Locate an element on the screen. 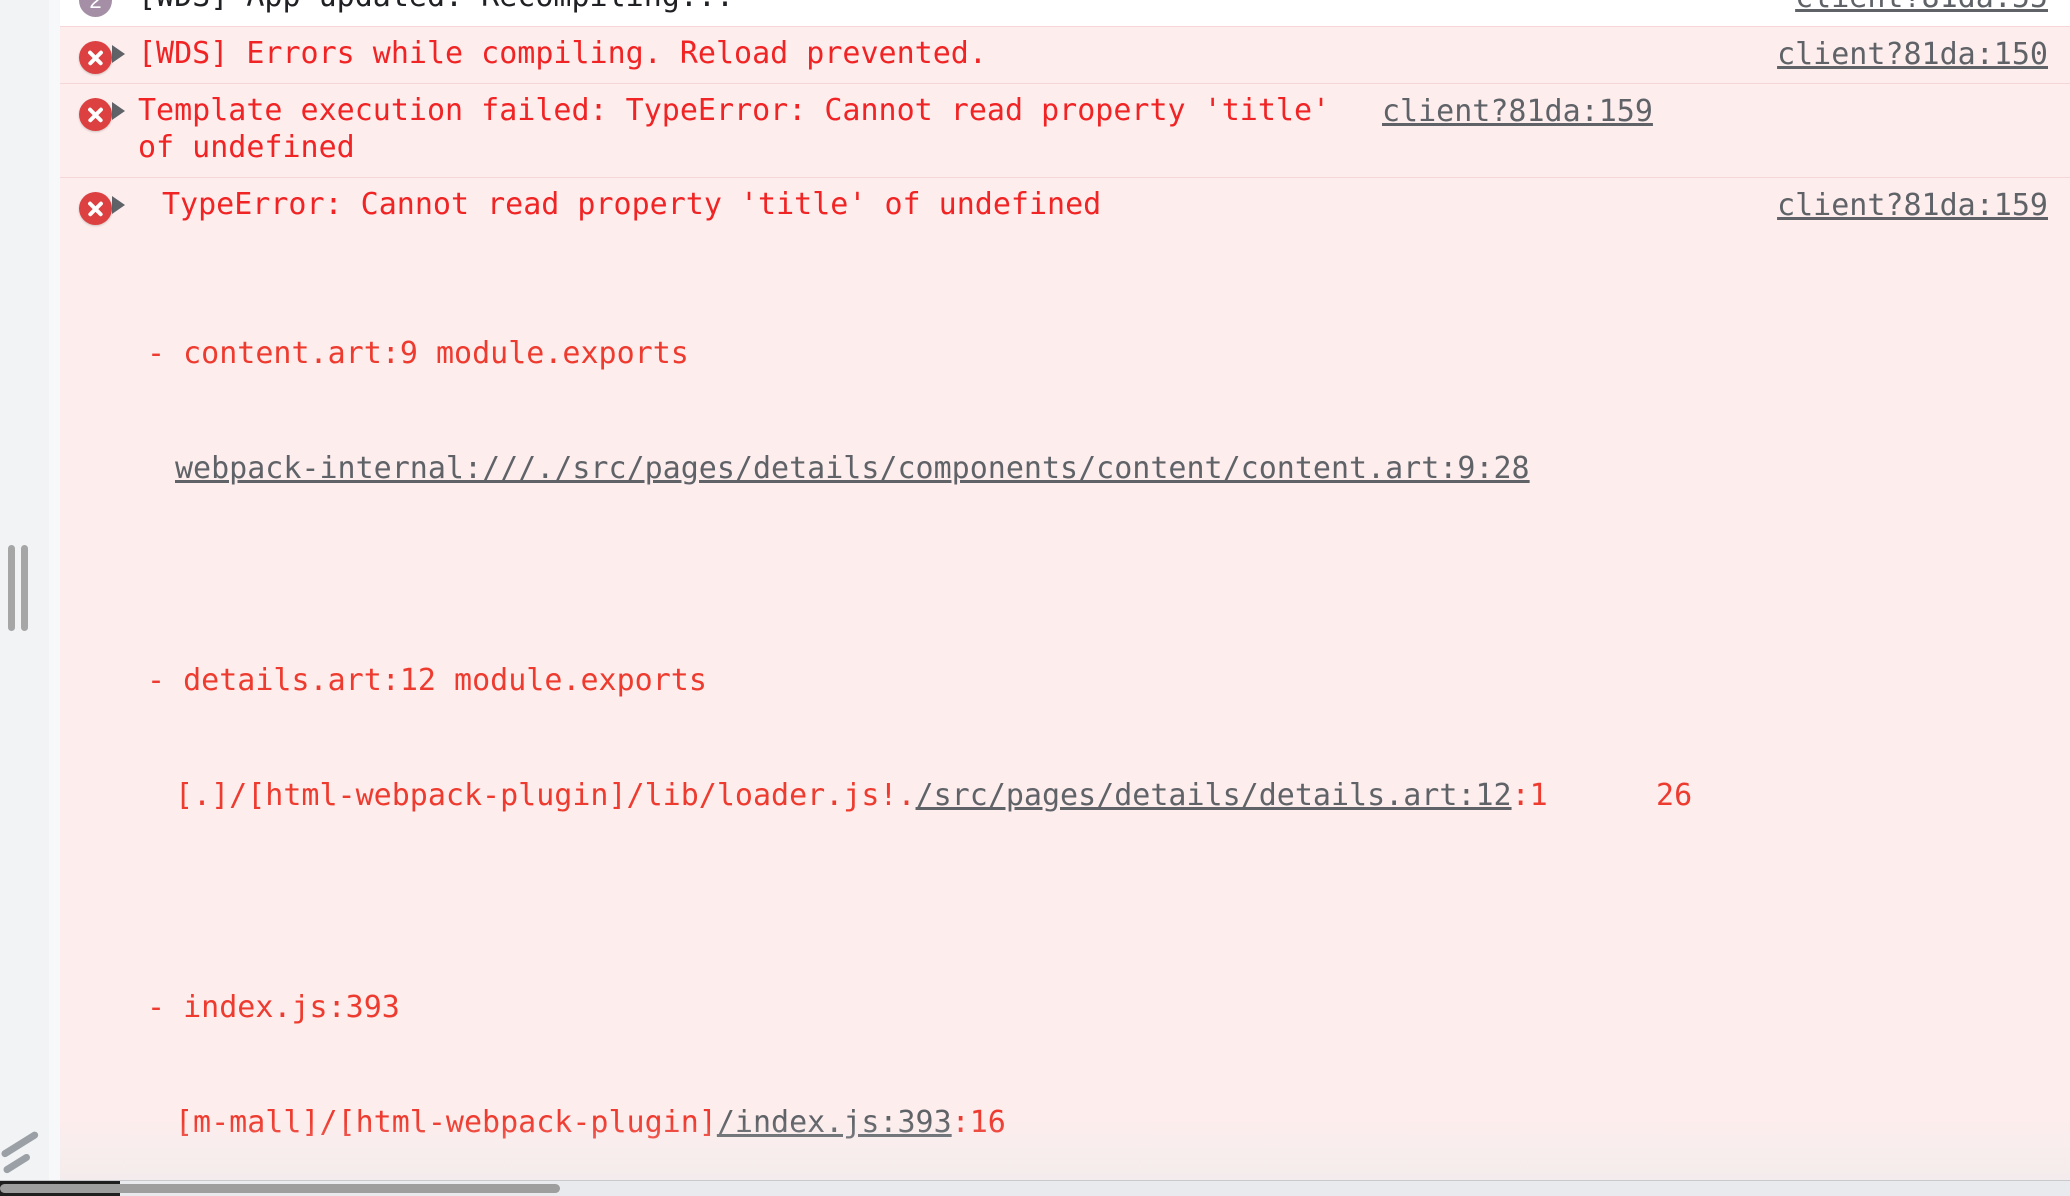  horizontal-scrollbar is located at coordinates (1035, 1188).